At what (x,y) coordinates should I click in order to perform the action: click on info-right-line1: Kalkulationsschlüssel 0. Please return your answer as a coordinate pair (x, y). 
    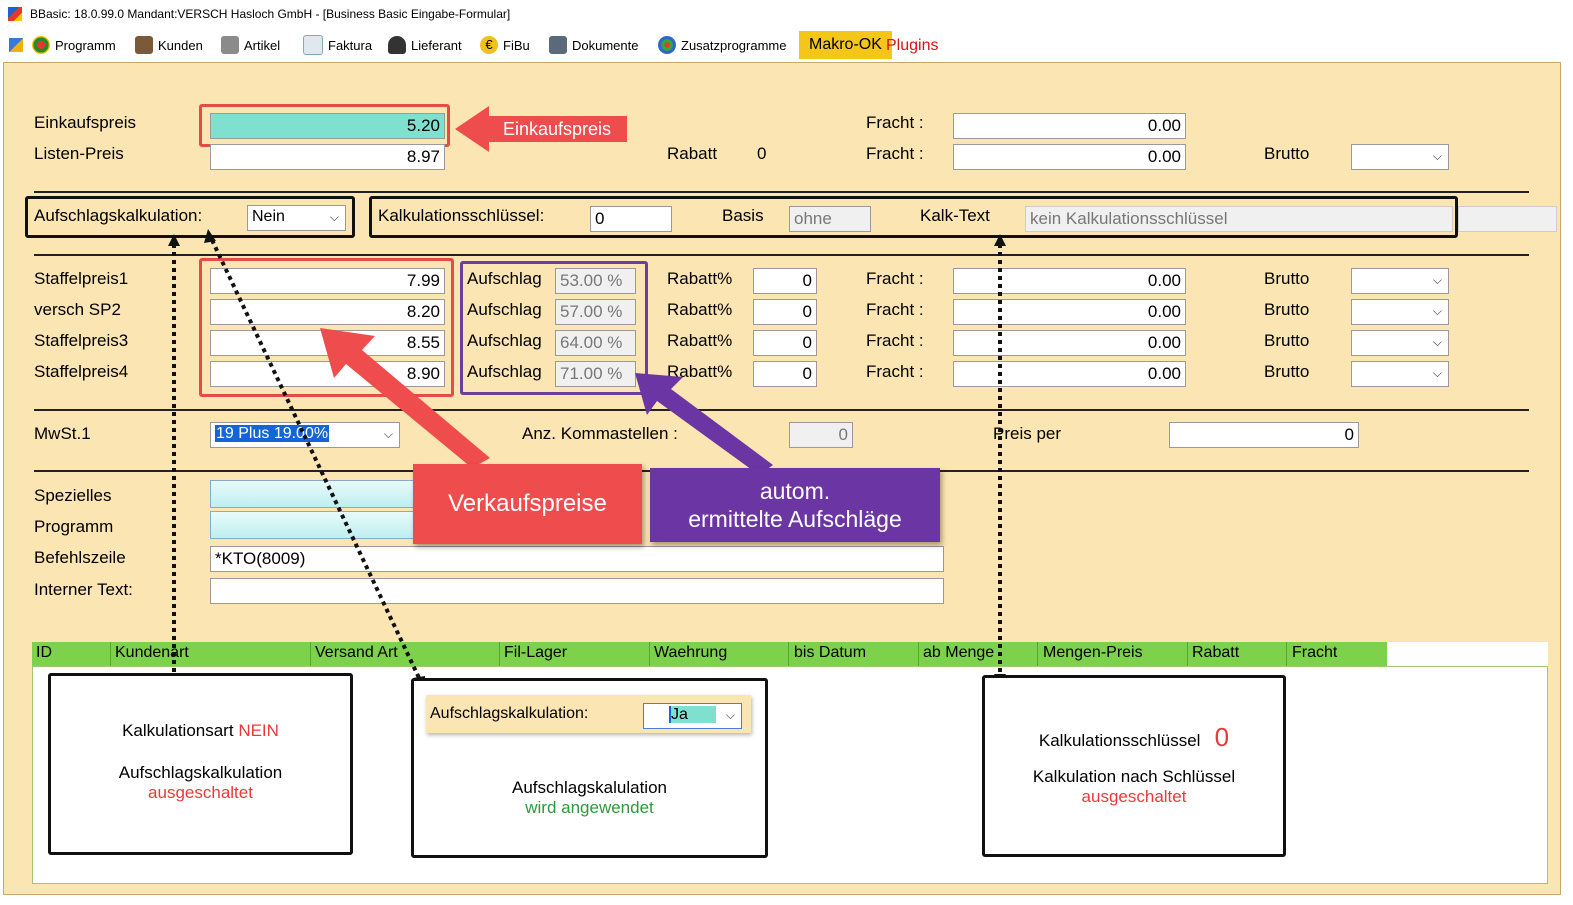
    Looking at the image, I should click on (1134, 737).